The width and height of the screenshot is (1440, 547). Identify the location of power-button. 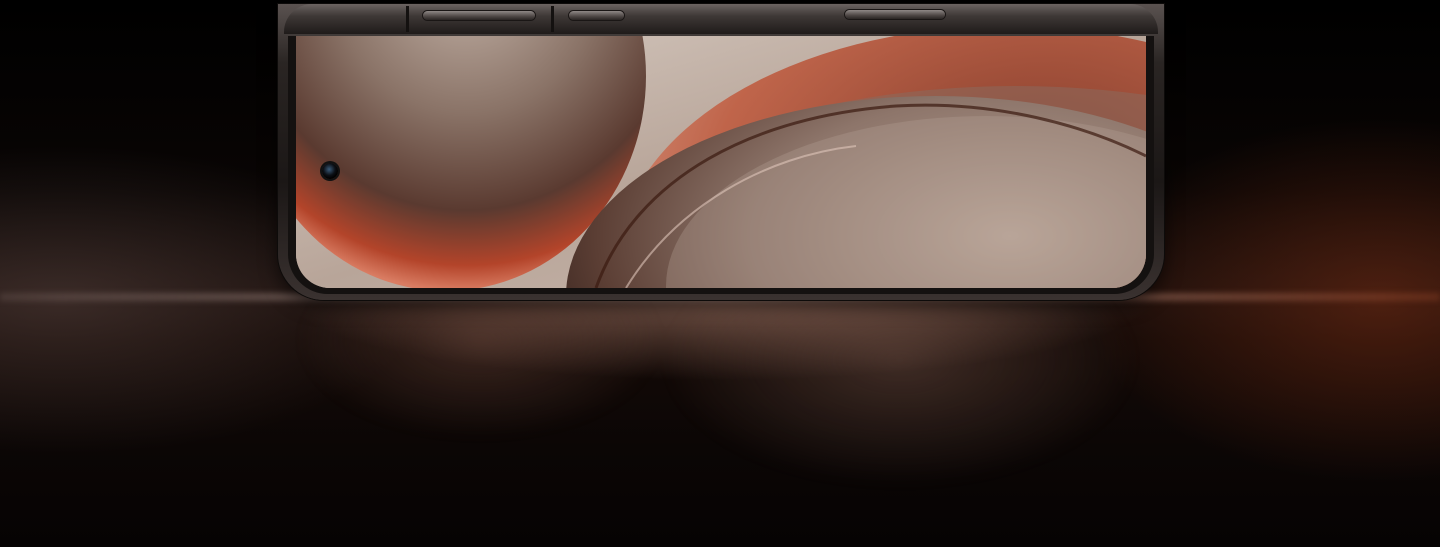
(895, 14).